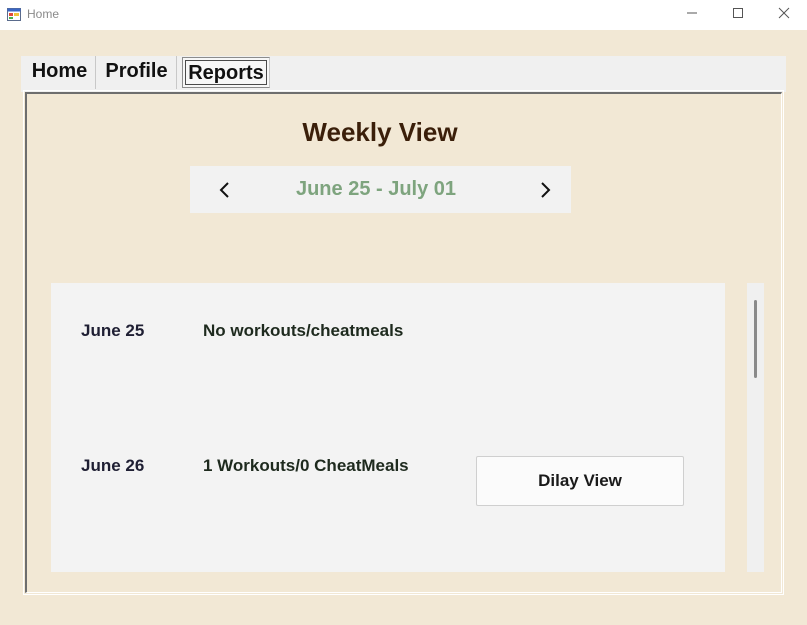  Describe the element at coordinates (403, 74) in the screenshot. I see `tab-strip: Home Profile Reports` at that location.